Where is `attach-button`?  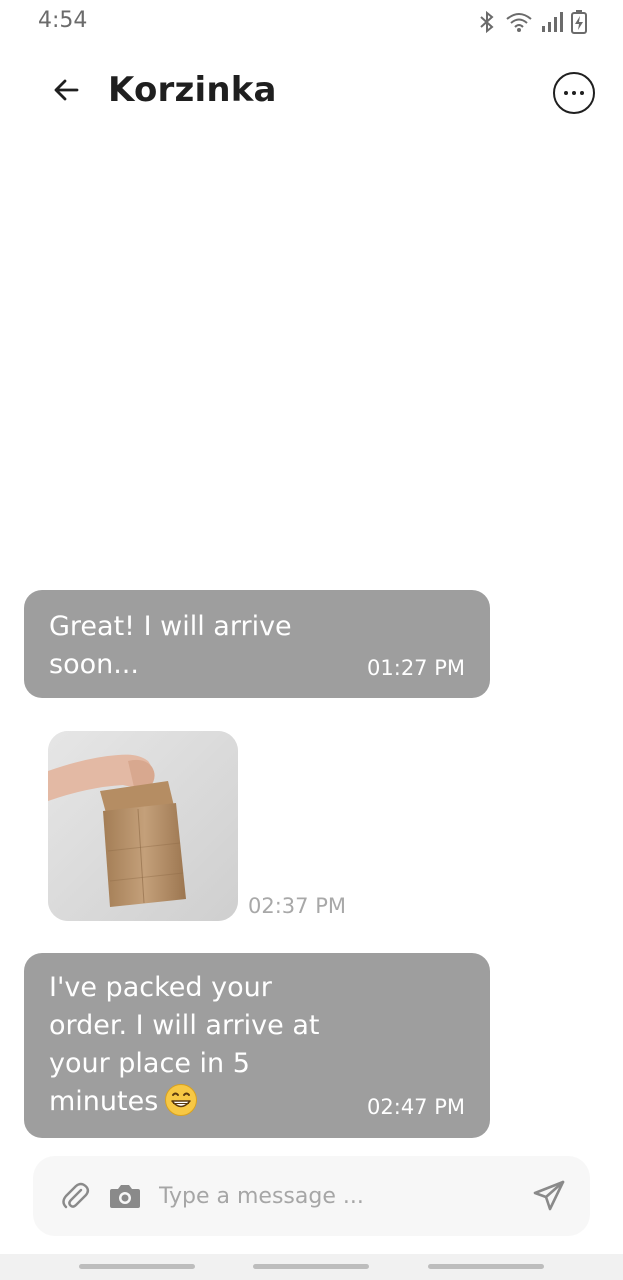
attach-button is located at coordinates (75, 1196).